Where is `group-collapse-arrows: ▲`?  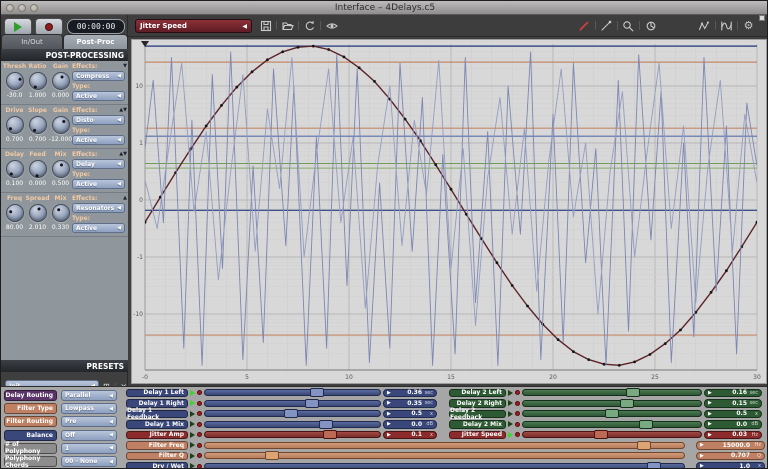
group-collapse-arrows: ▲ is located at coordinates (125, 198).